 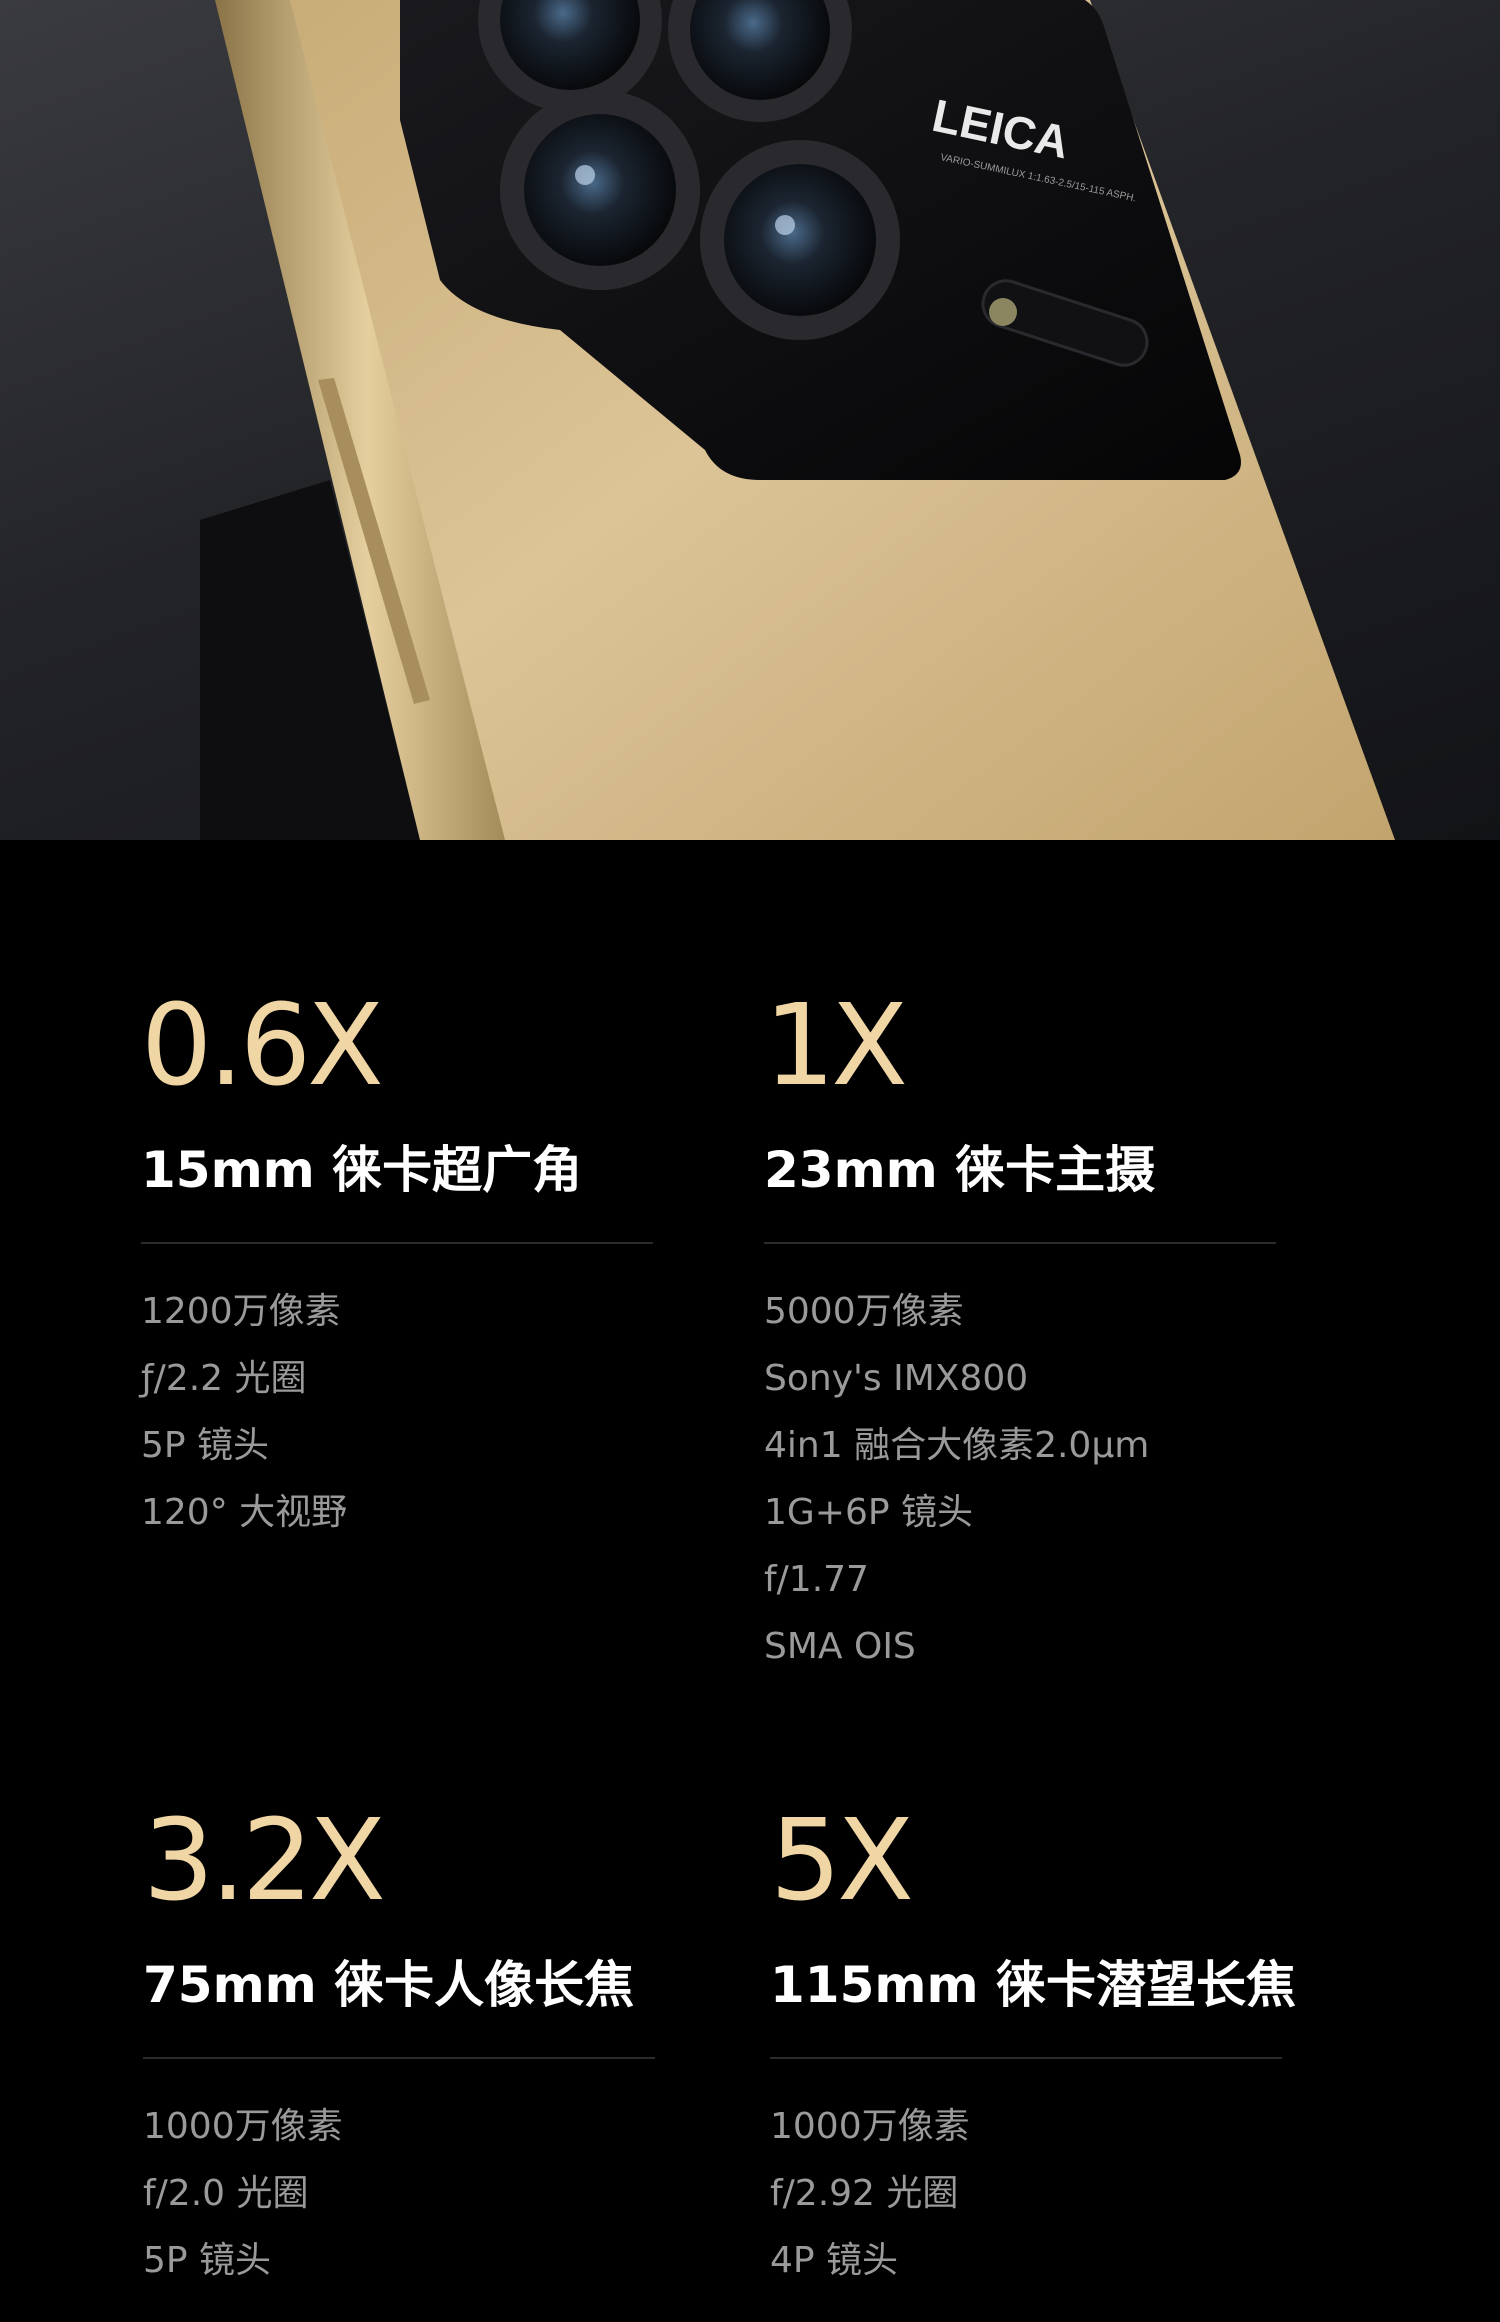 What do you see at coordinates (1030, 2193) in the screenshot?
I see `spec-list: 1000万像素 f/2.92 光圈 4P 镜头` at bounding box center [1030, 2193].